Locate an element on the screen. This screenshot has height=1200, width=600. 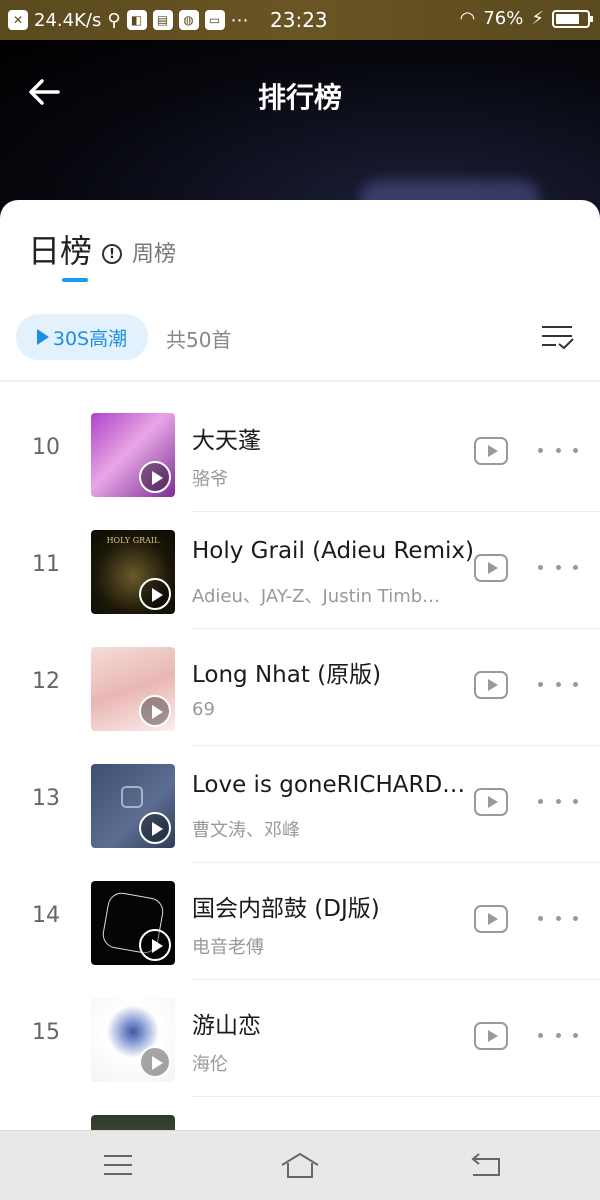
song-row: 13 Love is goneRICHARD… 曹文涛、邓峰 is located at coordinates (300, 804).